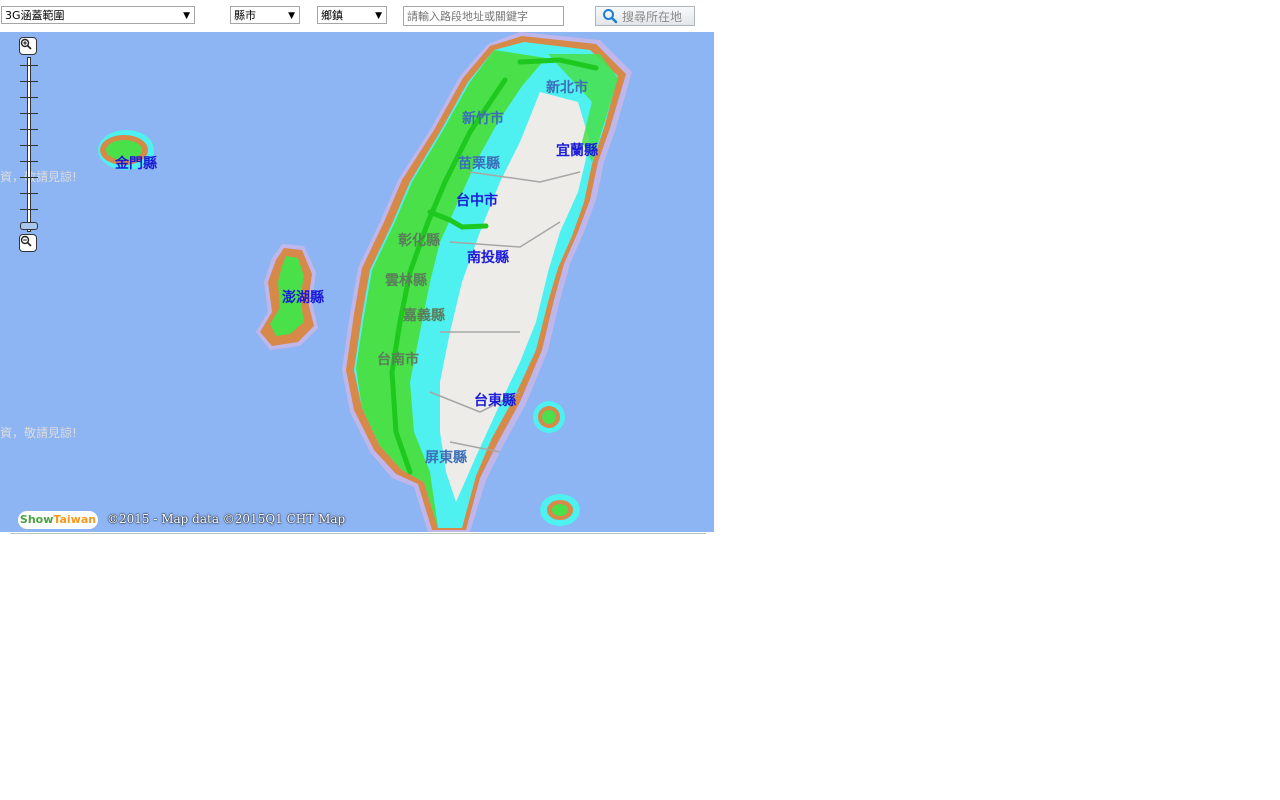 This screenshot has height=800, width=1280. I want to click on zoom-in-button, so click(28, 46).